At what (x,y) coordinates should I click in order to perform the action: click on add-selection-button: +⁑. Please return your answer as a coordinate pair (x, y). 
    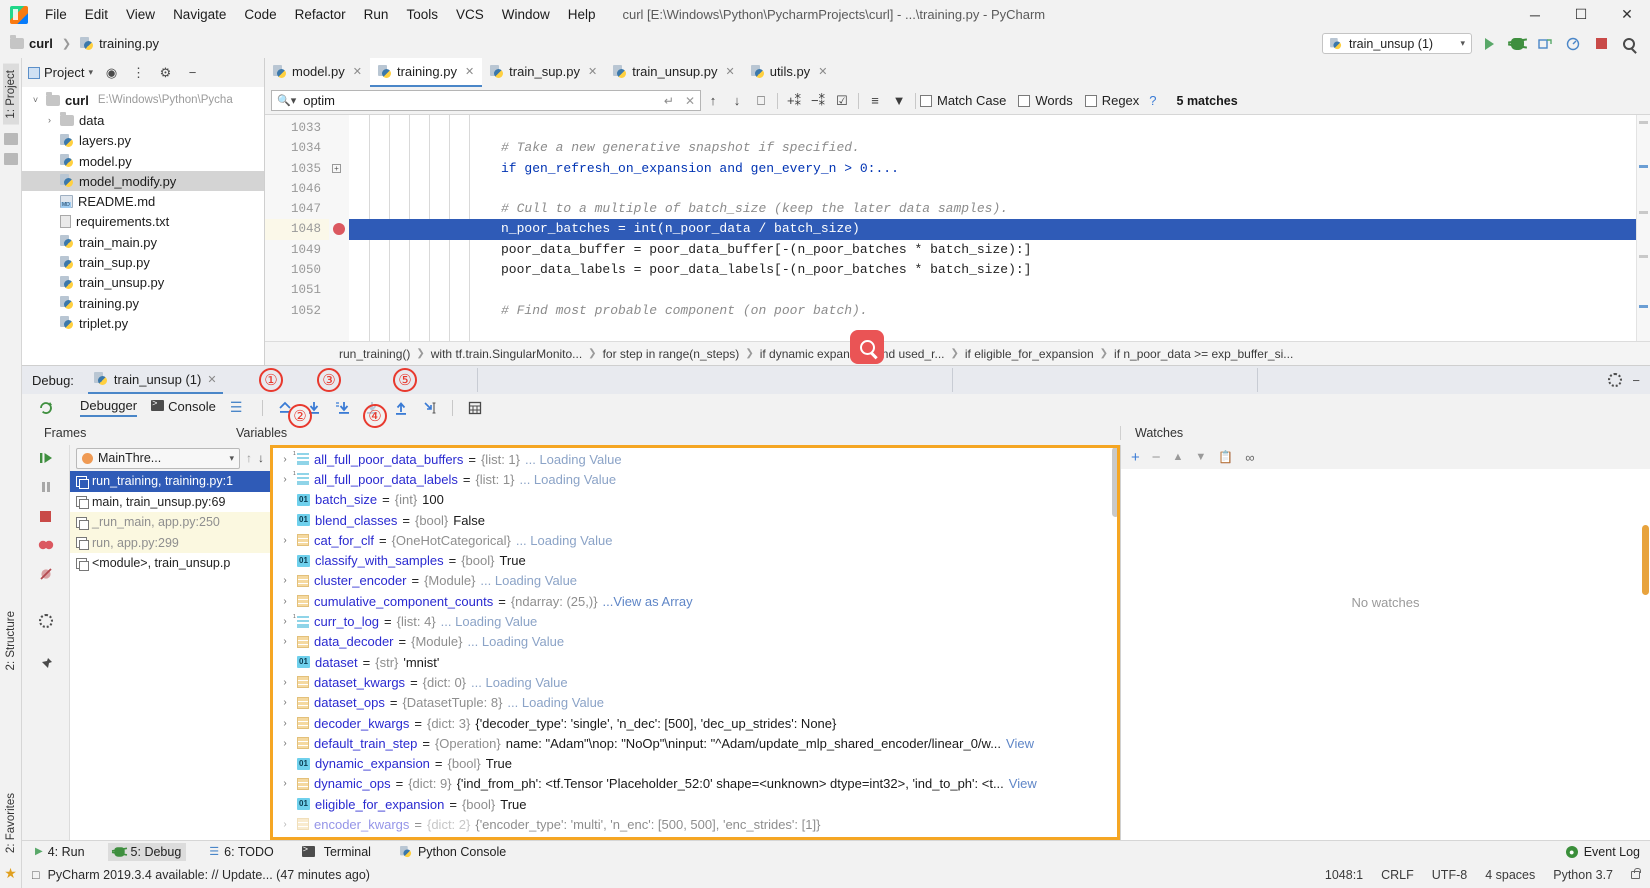
    Looking at the image, I should click on (794, 101).